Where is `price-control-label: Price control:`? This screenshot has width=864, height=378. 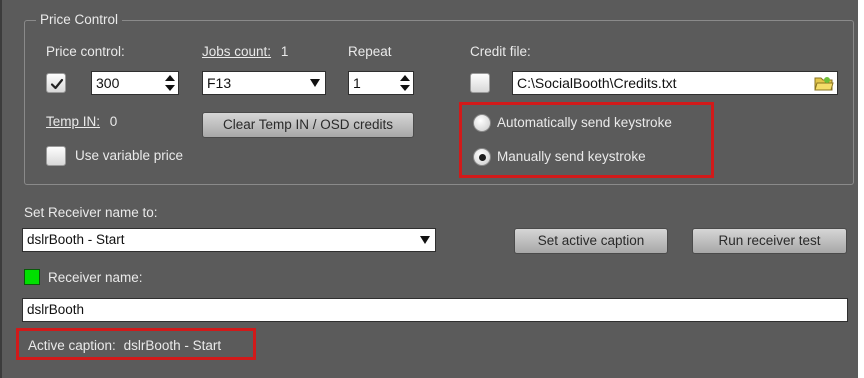 price-control-label: Price control: is located at coordinates (85, 51).